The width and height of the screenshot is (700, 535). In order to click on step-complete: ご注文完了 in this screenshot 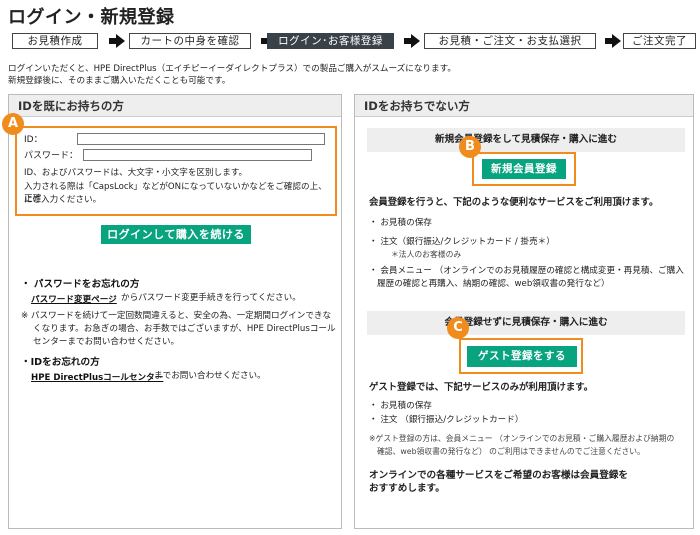, I will do `click(659, 41)`.